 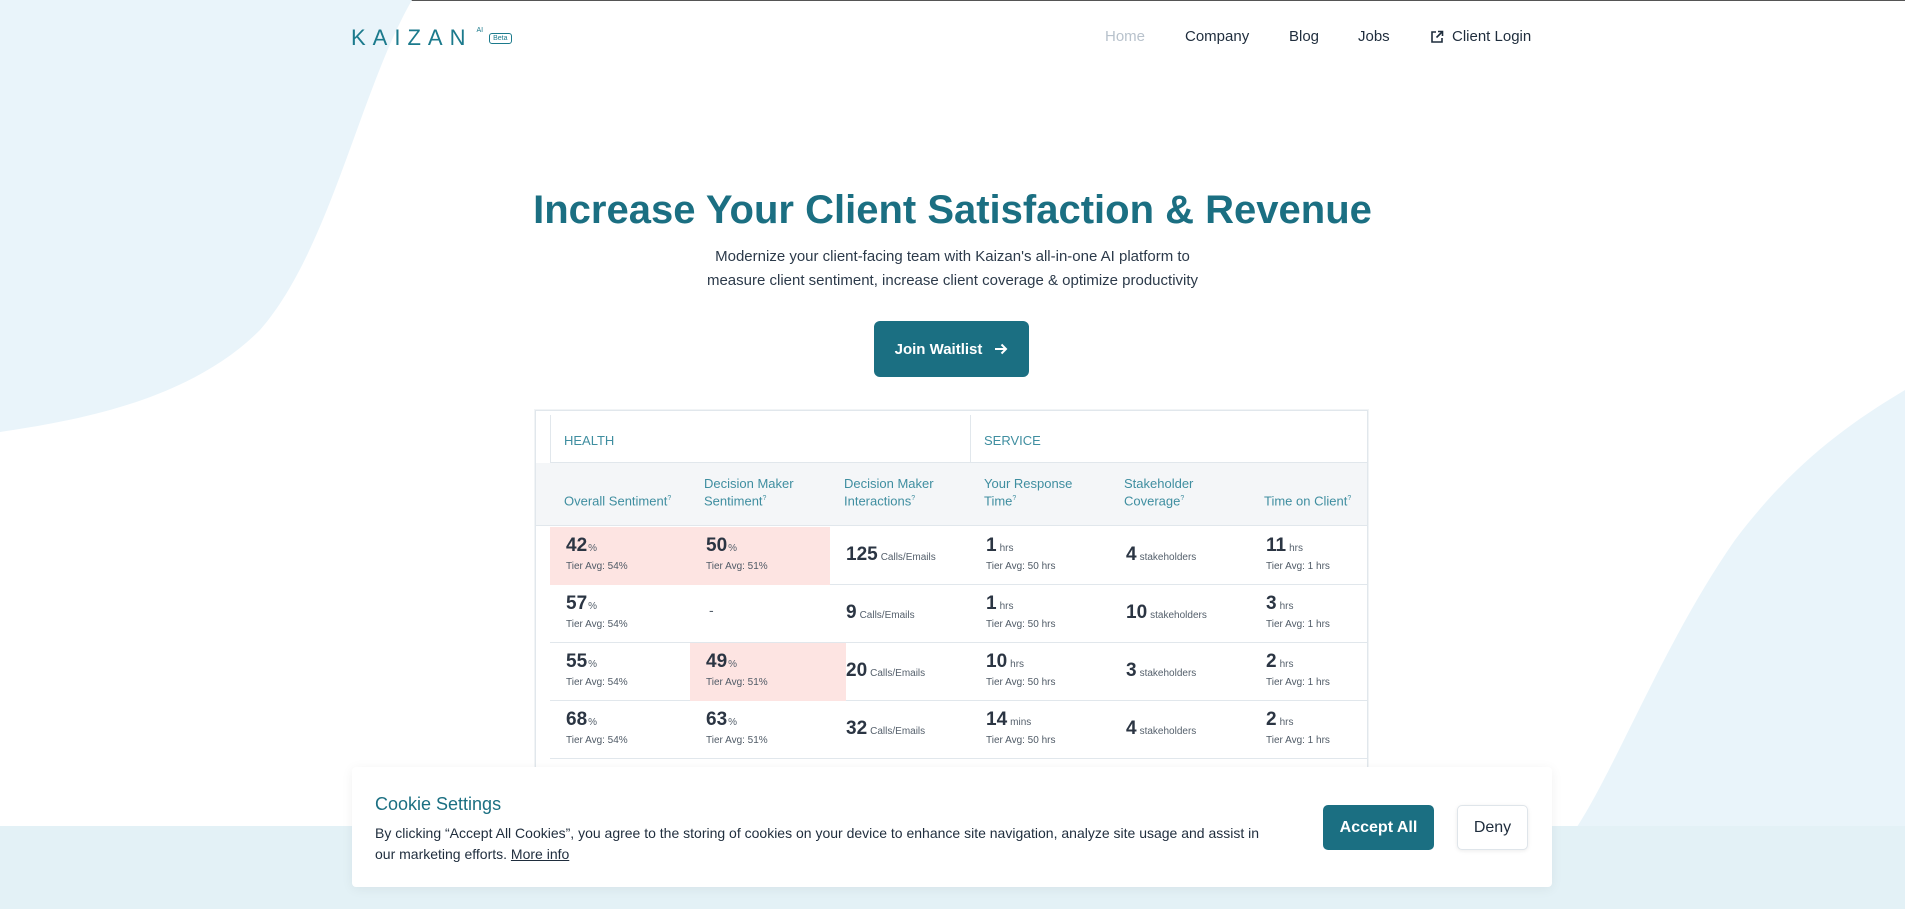 I want to click on nav-blog: Blog, so click(x=1304, y=36).